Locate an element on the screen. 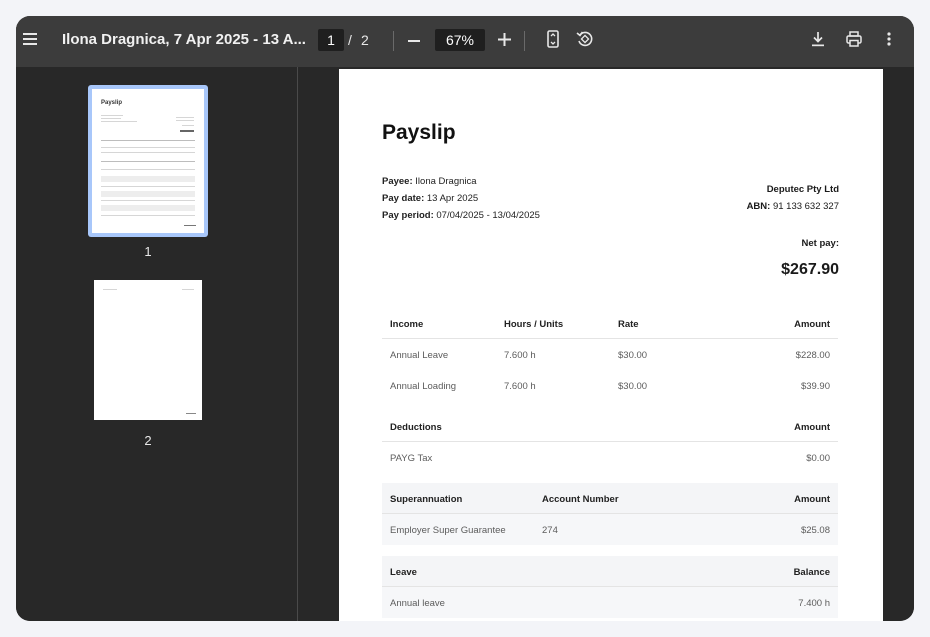 Image resolution: width=930 pixels, height=637 pixels. table-row: Employer Super Guarantee 274 $25.08 is located at coordinates (610, 529).